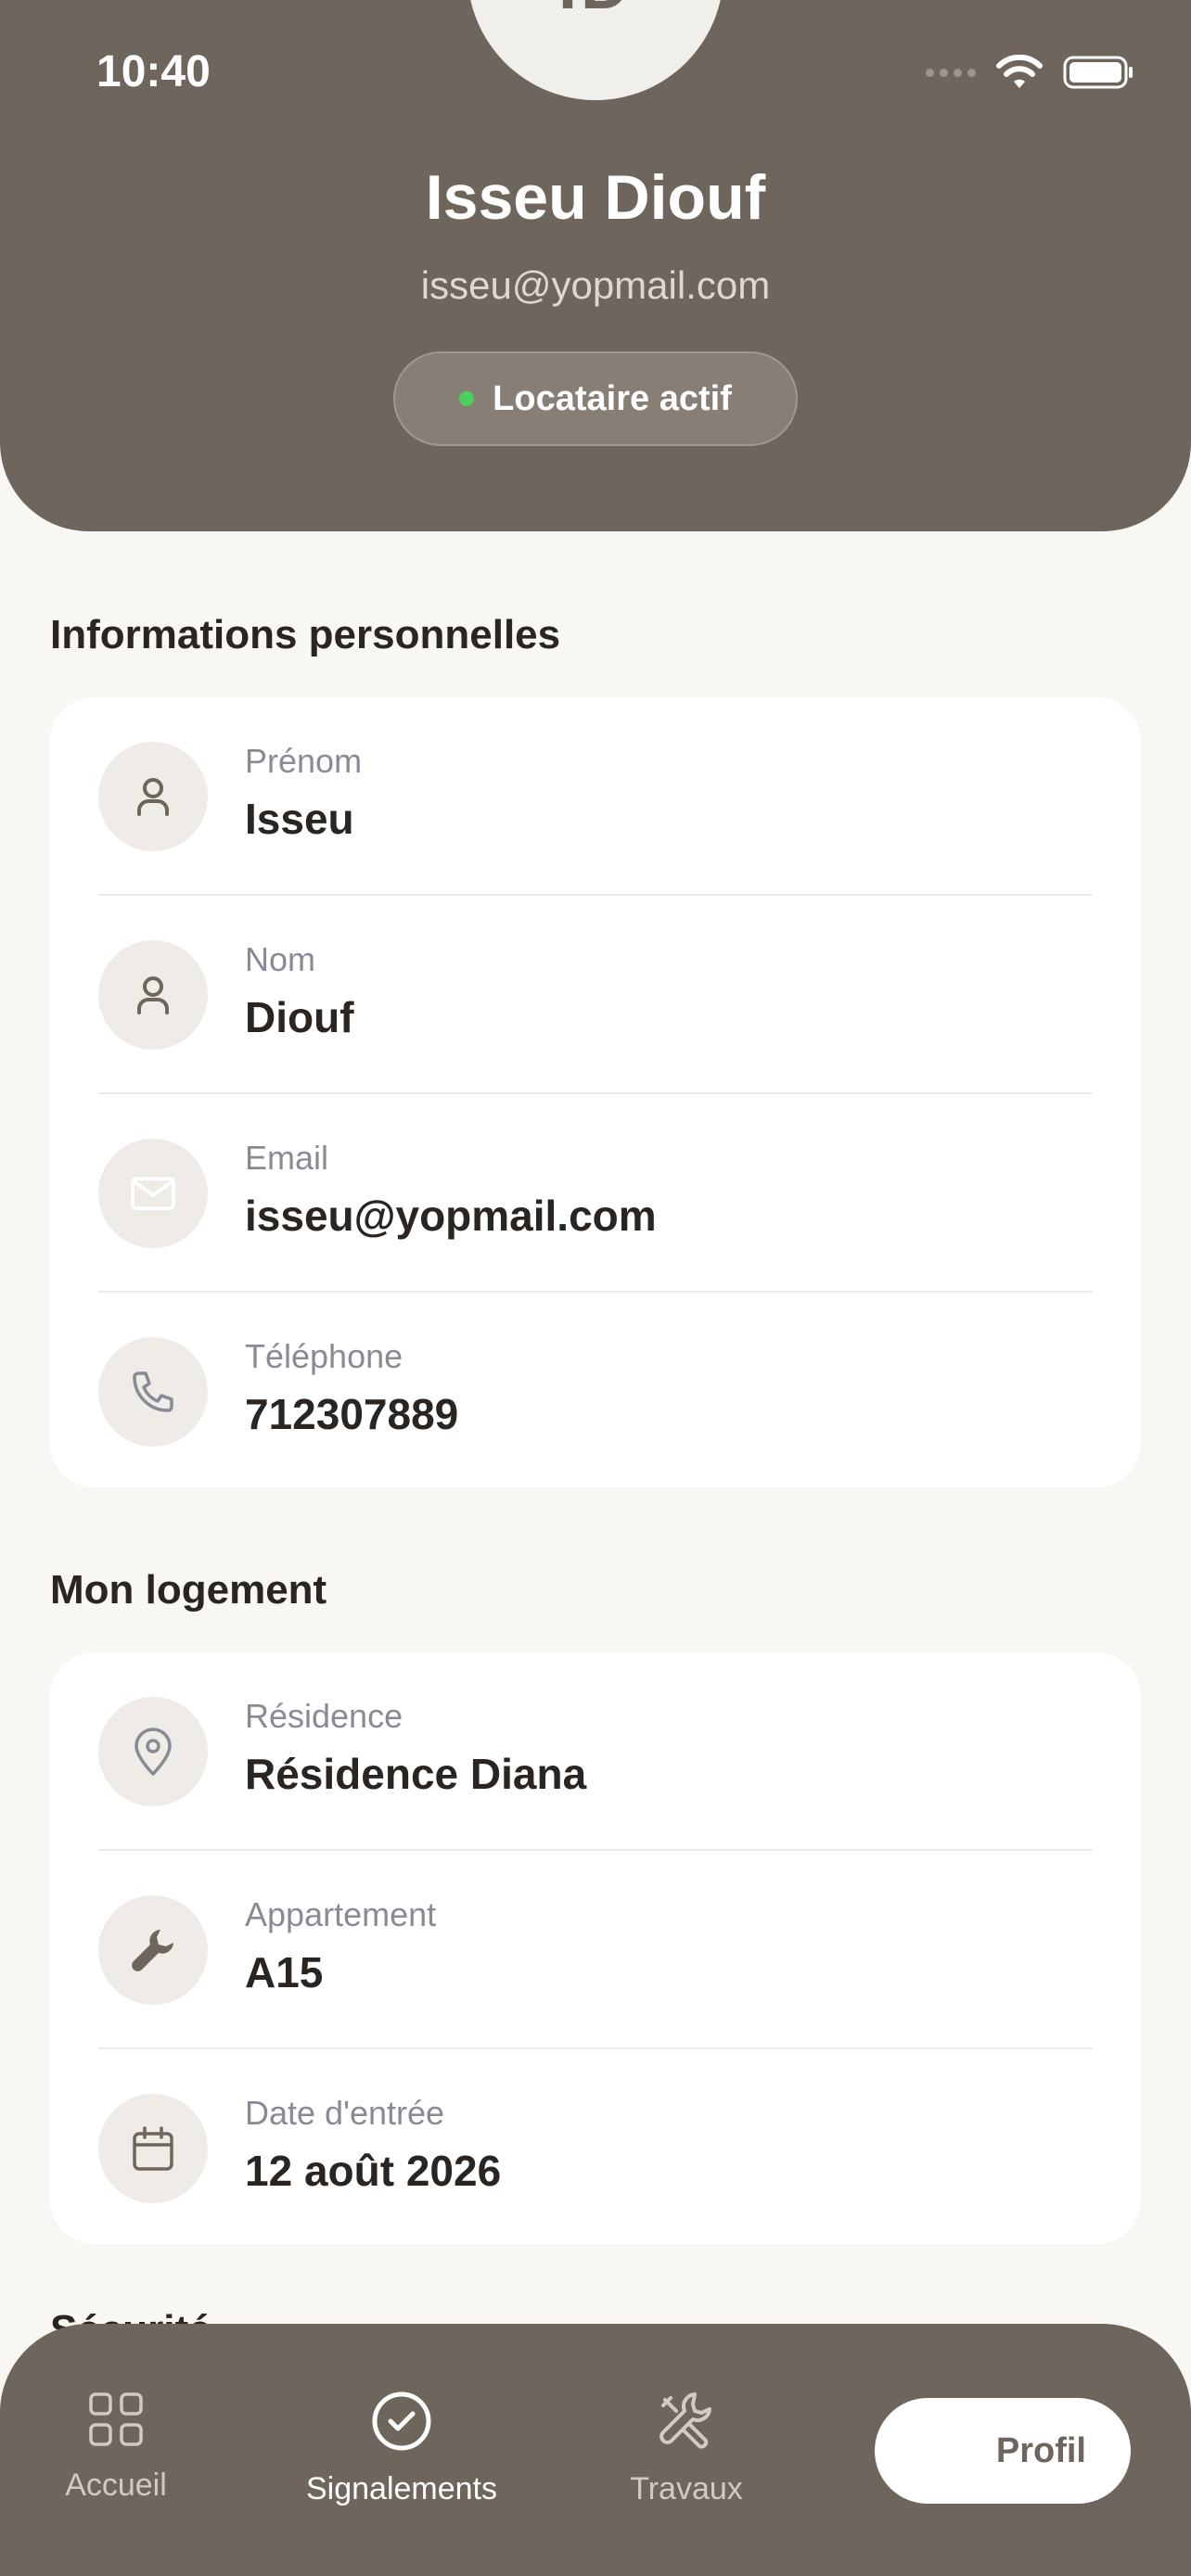 This screenshot has height=2576, width=1191. What do you see at coordinates (153, 71) in the screenshot?
I see `status-time: 10:40` at bounding box center [153, 71].